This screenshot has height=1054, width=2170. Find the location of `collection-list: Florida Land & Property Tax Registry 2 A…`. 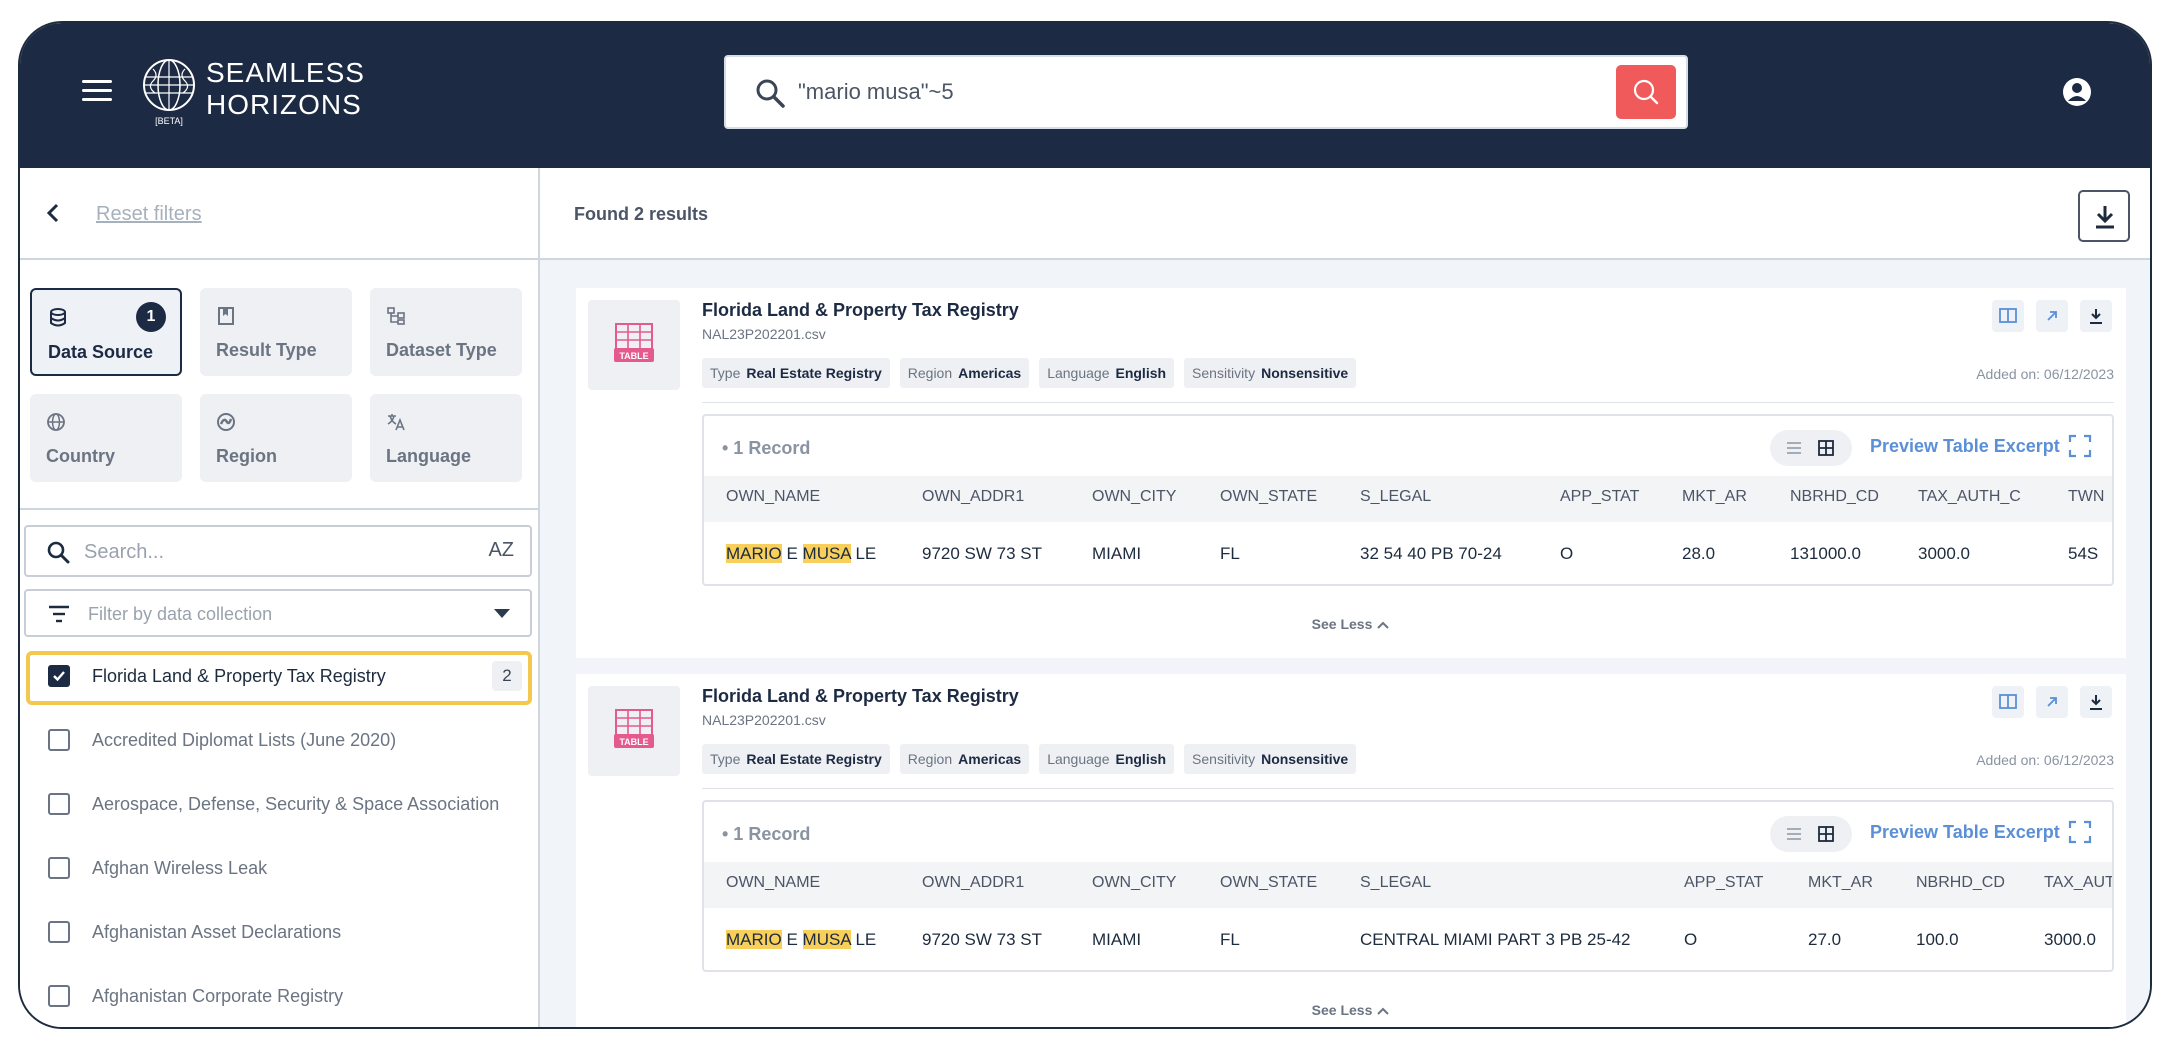

collection-list: Florida Land & Property Tax Registry 2 A… is located at coordinates (279, 839).